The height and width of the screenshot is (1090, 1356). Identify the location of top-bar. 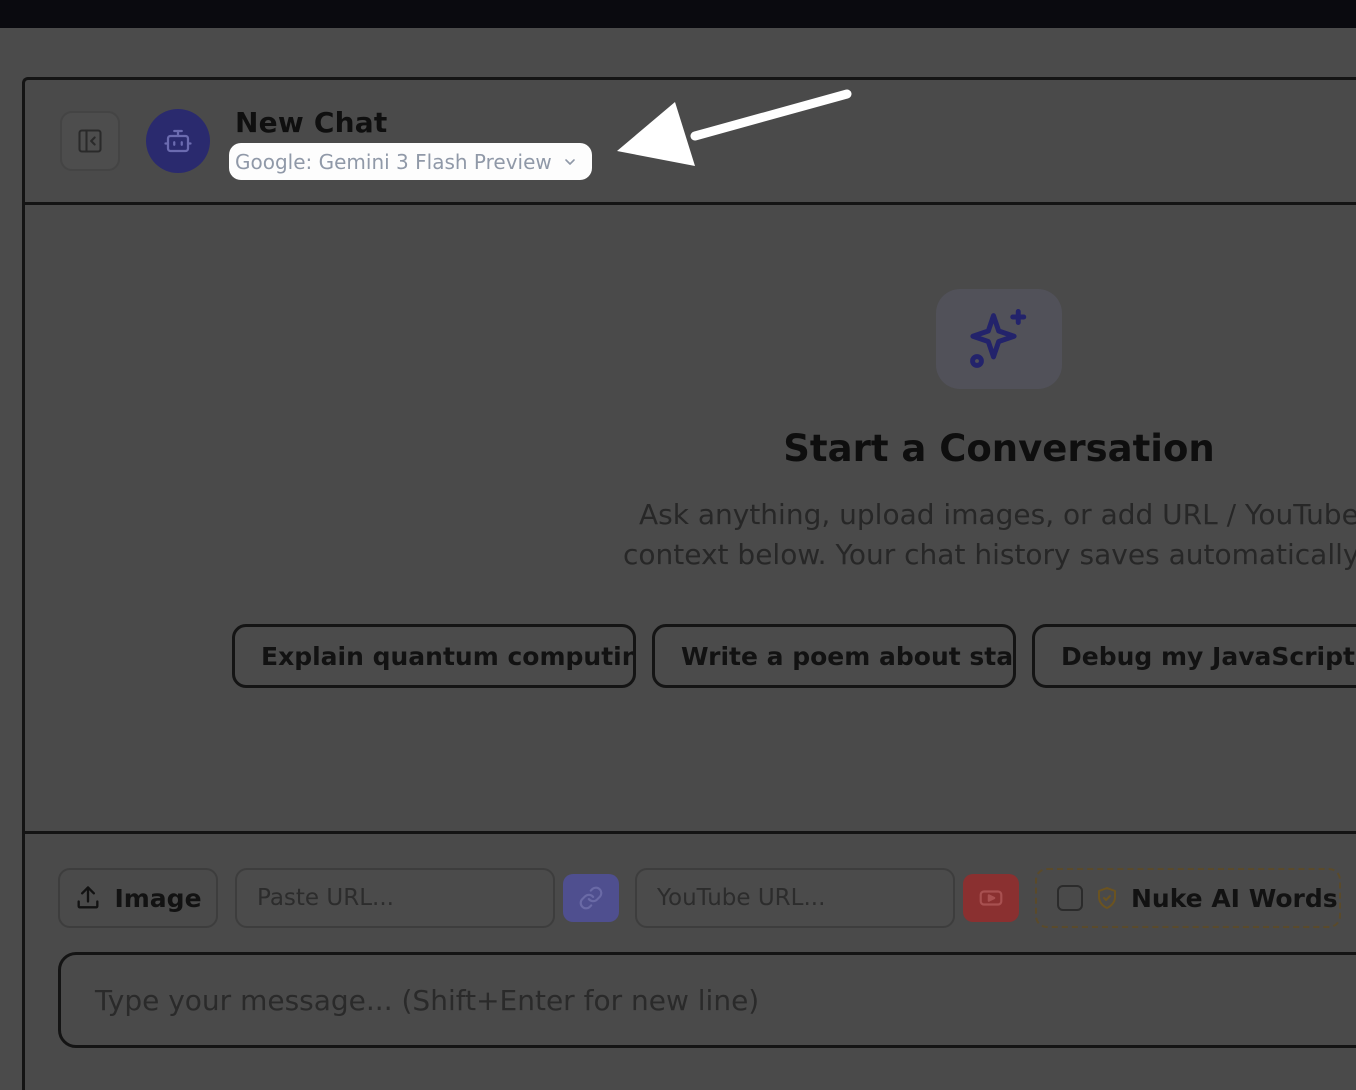
(678, 14).